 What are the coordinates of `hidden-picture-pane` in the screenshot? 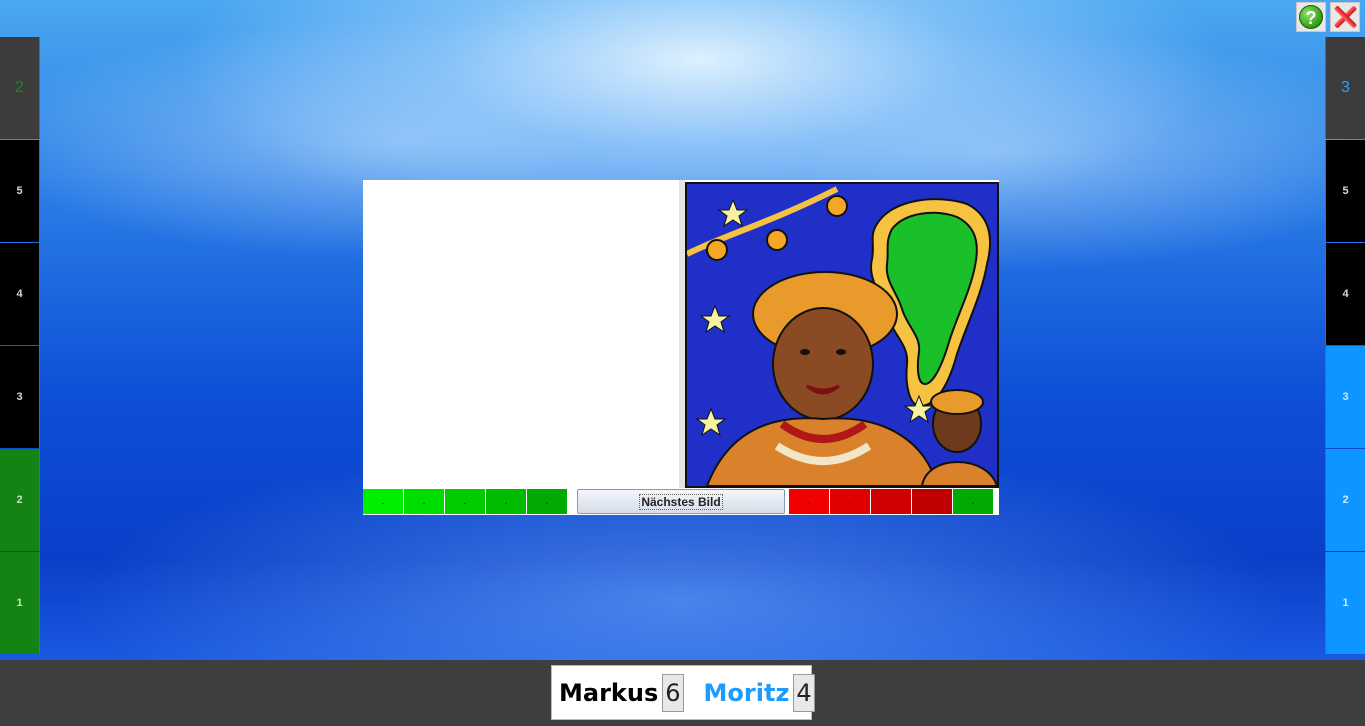 It's located at (521, 334).